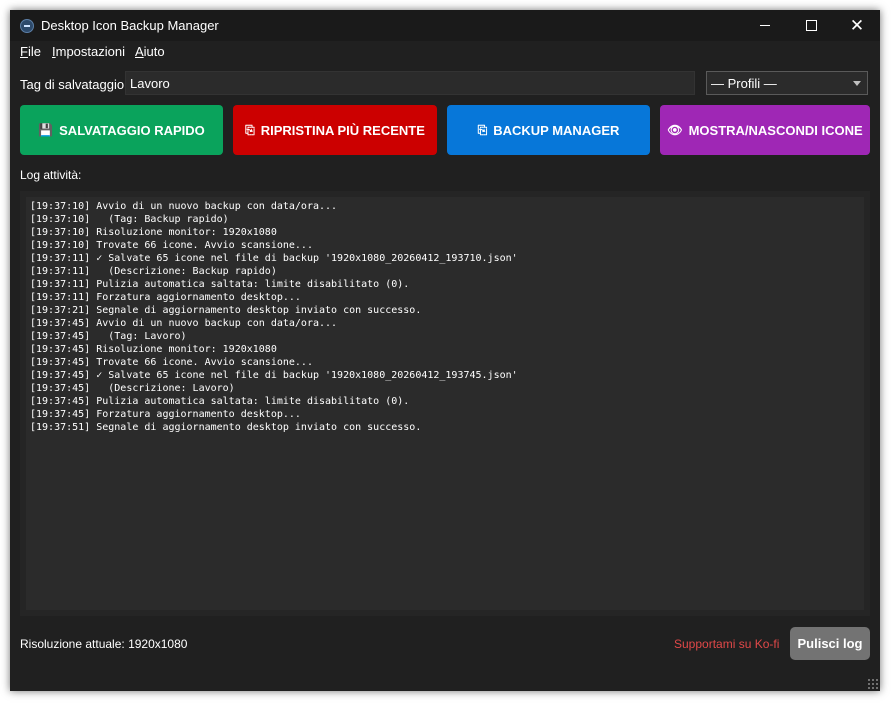 This screenshot has height=703, width=891. Describe the element at coordinates (153, 271) in the screenshot. I see `log-line: [19:37:11] (Descrizione: Backup rapido)` at that location.